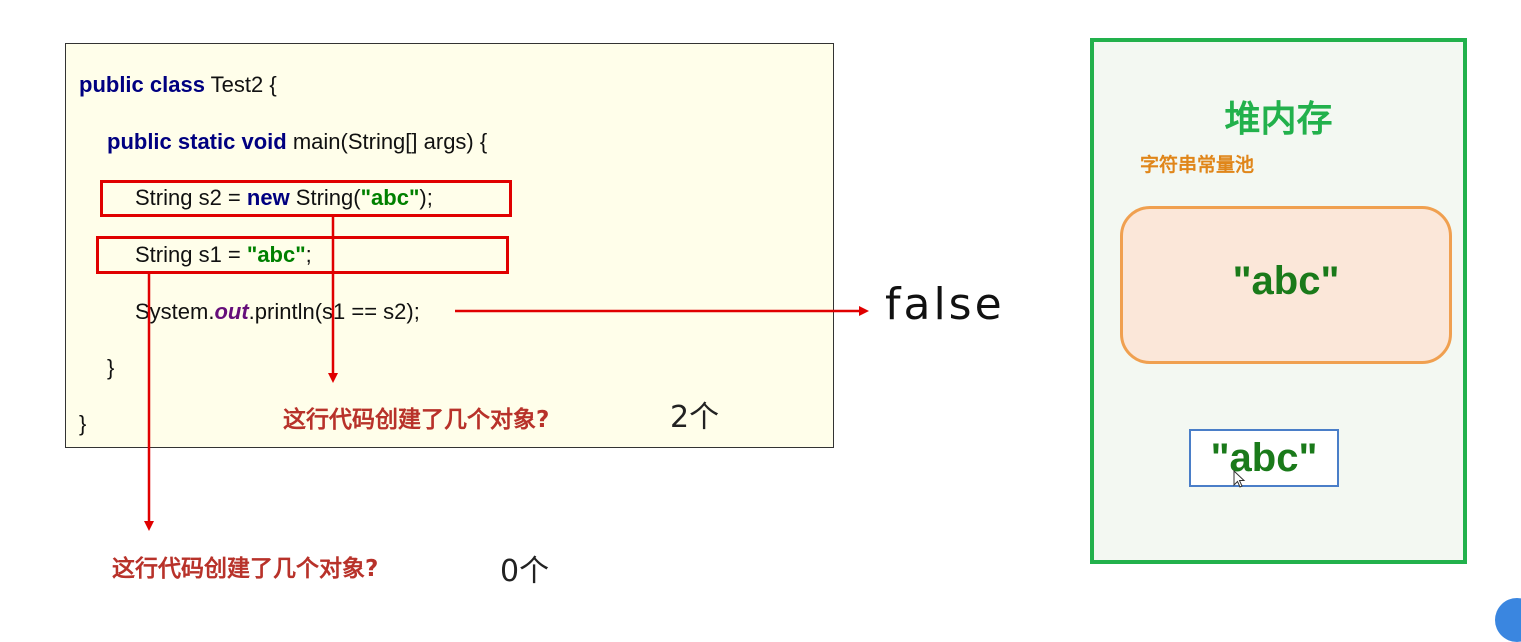  What do you see at coordinates (1239, 479) in the screenshot?
I see `mouse-cursor-icon` at bounding box center [1239, 479].